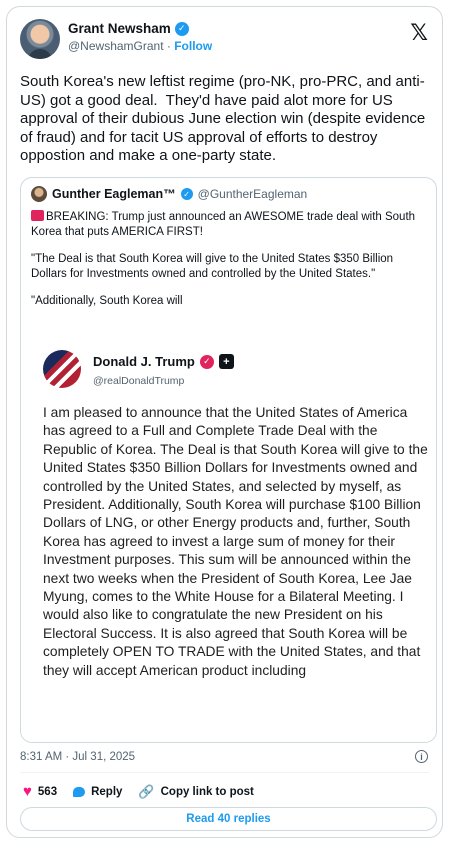 This screenshot has width=450, height=845. I want to click on plus-icon: +, so click(226, 361).